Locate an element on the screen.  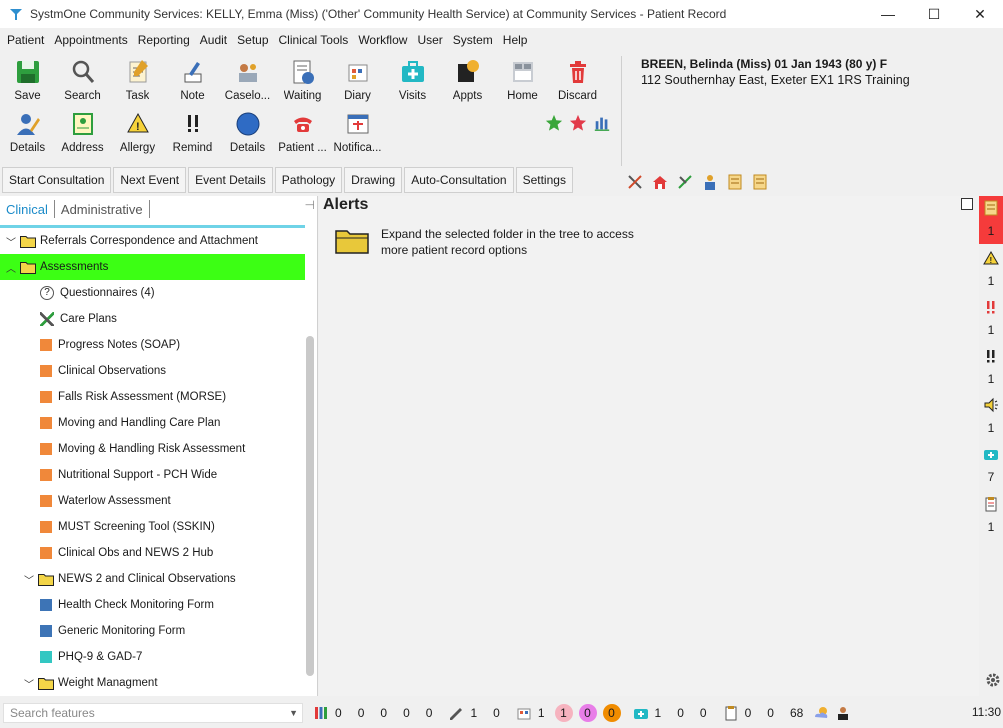
tubes-icon is located at coordinates (321, 713).